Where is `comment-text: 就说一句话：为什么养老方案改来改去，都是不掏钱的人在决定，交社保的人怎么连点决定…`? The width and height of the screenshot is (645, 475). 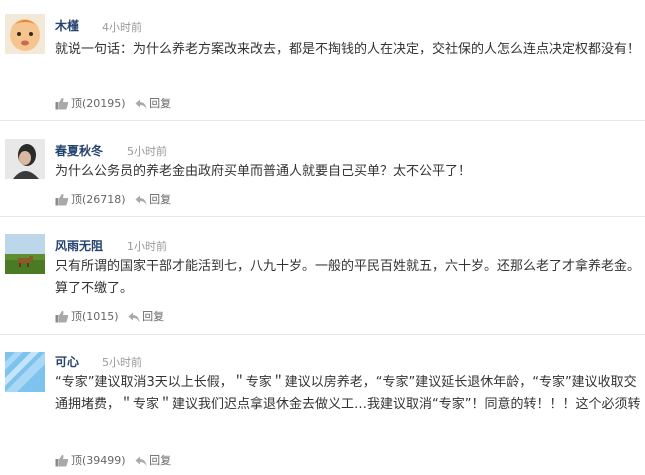 comment-text: 就说一句话：为什么养老方案改来改去，都是不掏钱的人在决定，交社保的人怎么连点决定… is located at coordinates (348, 49).